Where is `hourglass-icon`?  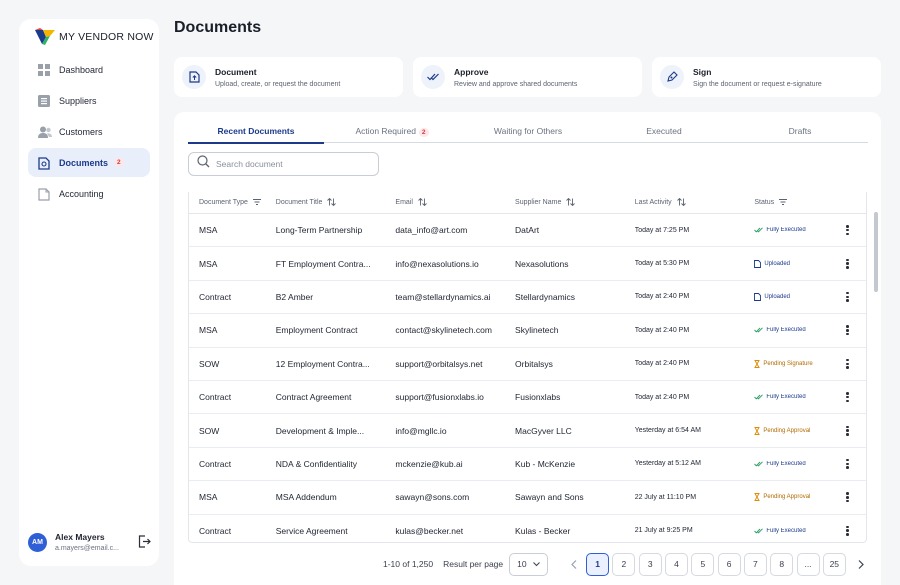
hourglass-icon is located at coordinates (757, 363).